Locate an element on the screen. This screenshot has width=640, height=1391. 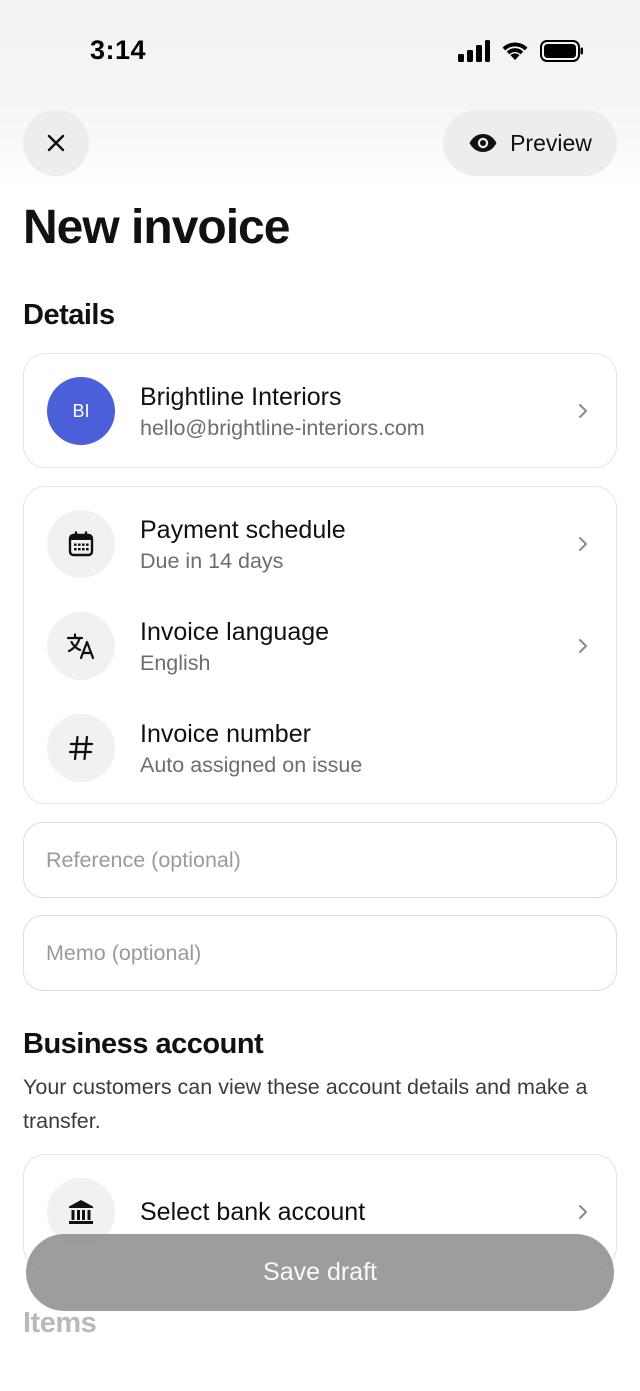
page-title: New invoice is located at coordinates (156, 227).